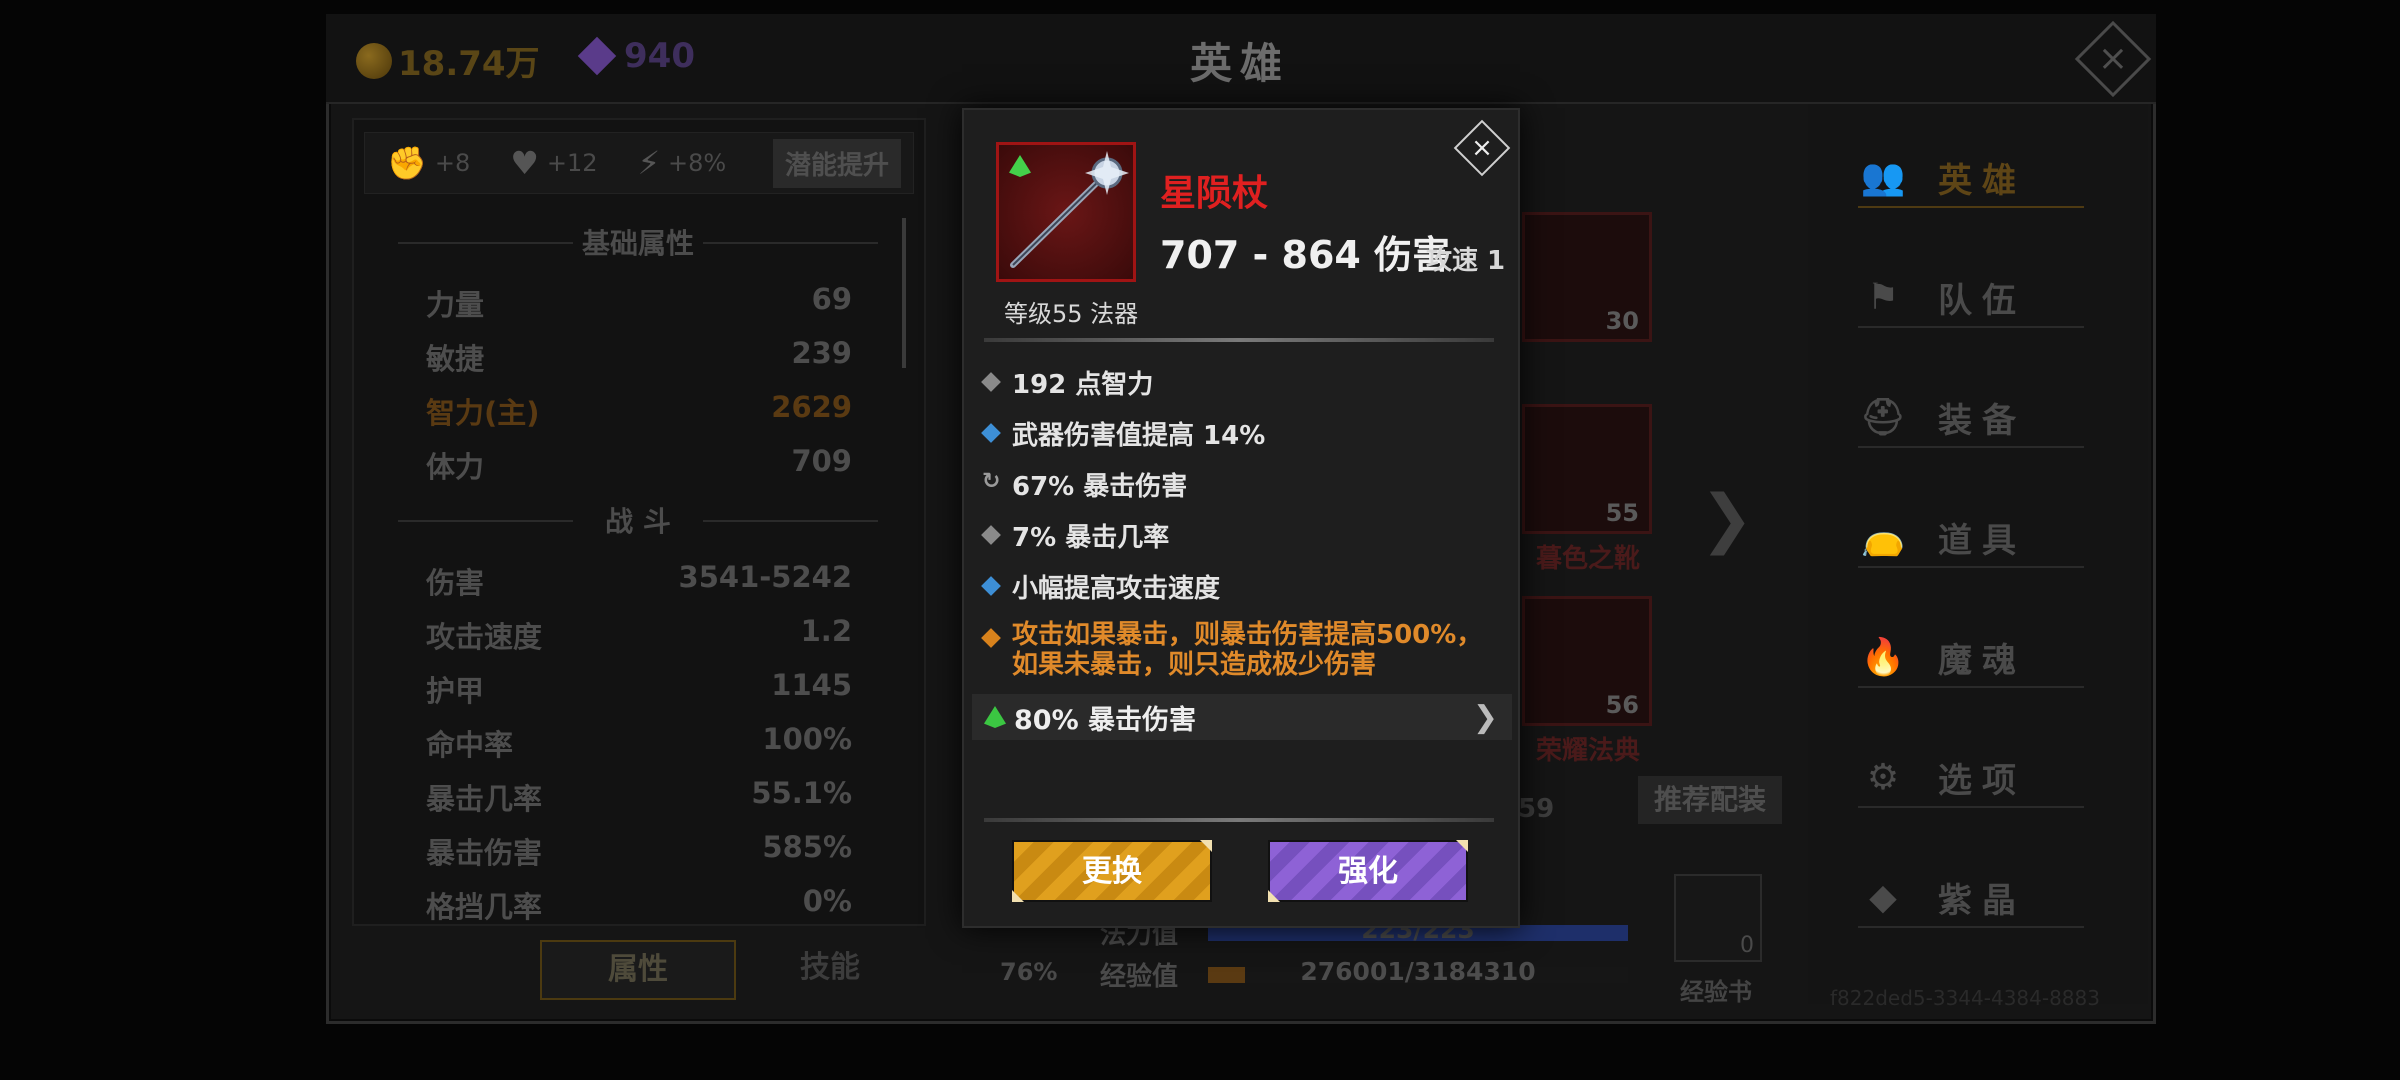 Image resolution: width=2400 pixels, height=1080 pixels. Describe the element at coordinates (1112, 871) in the screenshot. I see `replace-button: 更换` at that location.